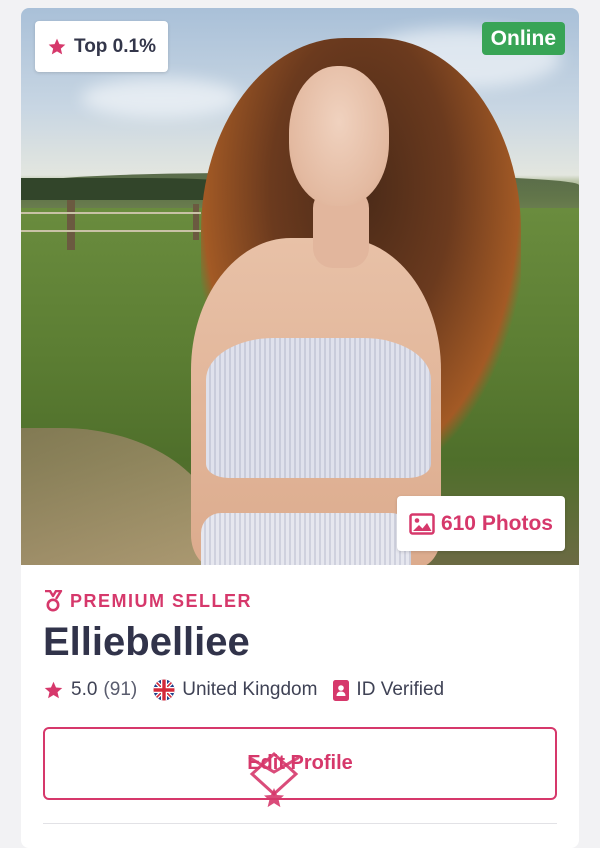 This screenshot has height=848, width=600. I want to click on country-label: United Kingdom, so click(250, 689).